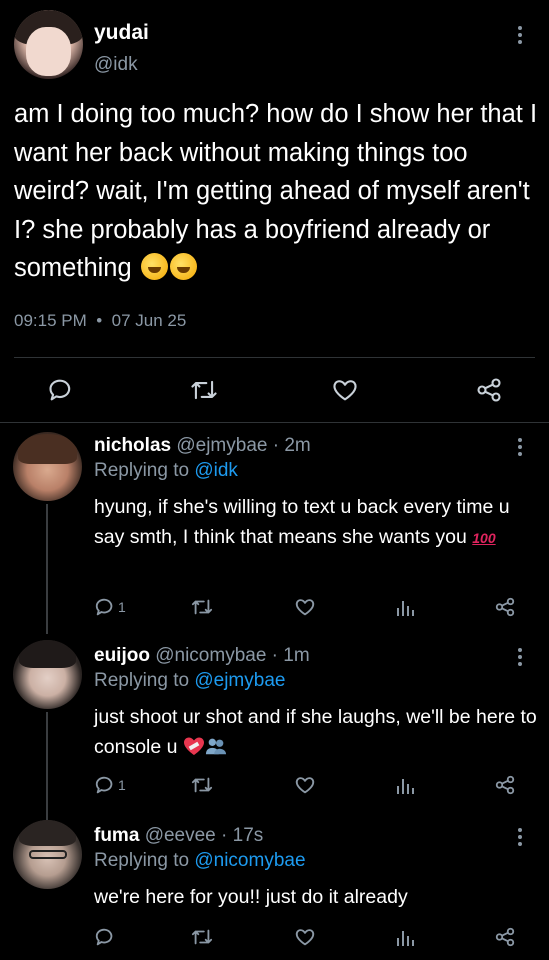 The image size is (549, 960). I want to click on reply-header: nicholas @ejmybae · 2m, so click(202, 446).